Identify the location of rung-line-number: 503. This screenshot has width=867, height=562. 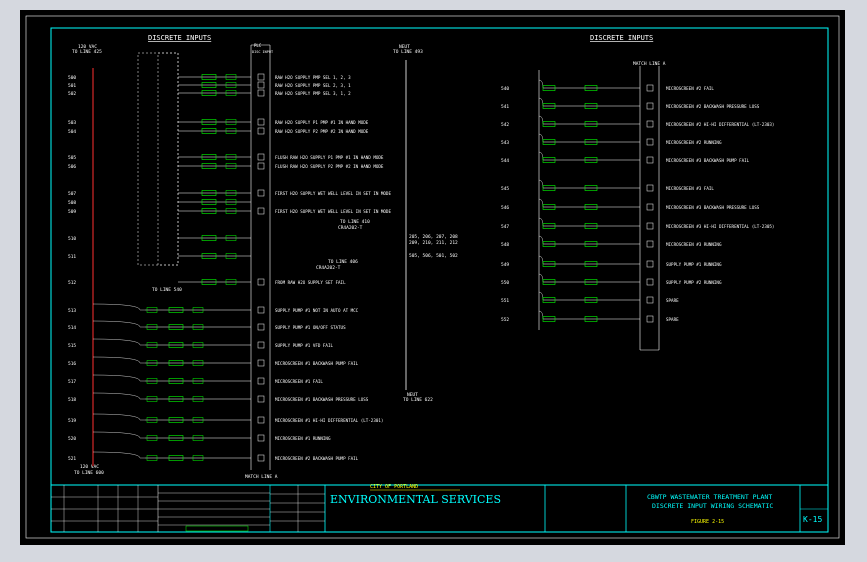
(72, 123).